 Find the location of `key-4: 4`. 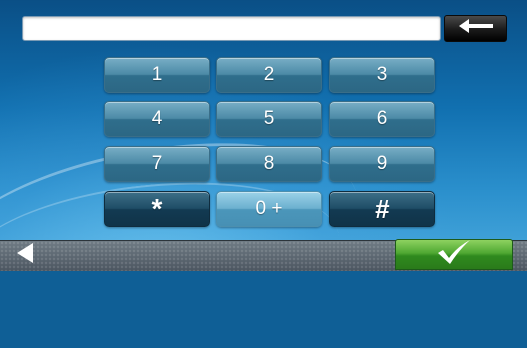

key-4: 4 is located at coordinates (157, 119).